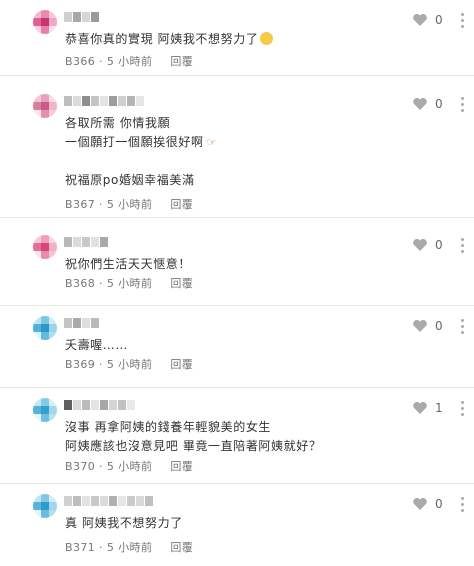 Image resolution: width=474 pixels, height=566 pixels. I want to click on comment-item: 真 阿姨我不想努力了 B371 · 5 小時前 回覆 0, so click(237, 525).